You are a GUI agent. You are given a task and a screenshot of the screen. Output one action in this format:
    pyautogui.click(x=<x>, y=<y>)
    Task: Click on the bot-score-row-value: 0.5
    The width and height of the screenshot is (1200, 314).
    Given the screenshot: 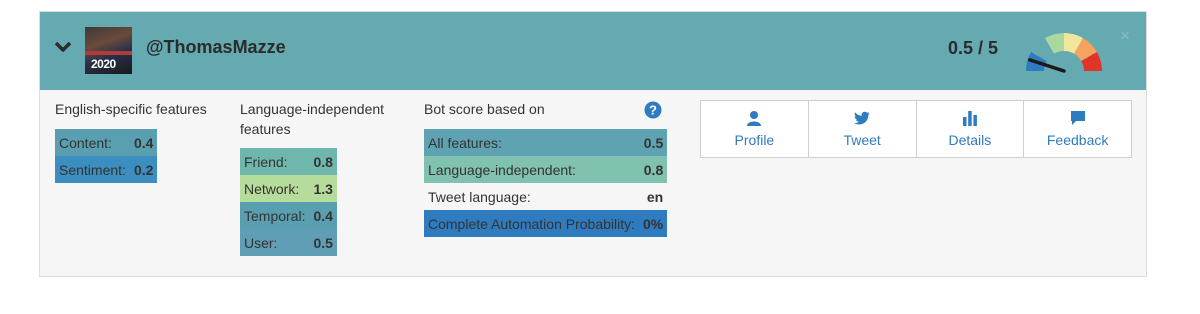 What is the action you would take?
    pyautogui.click(x=653, y=142)
    